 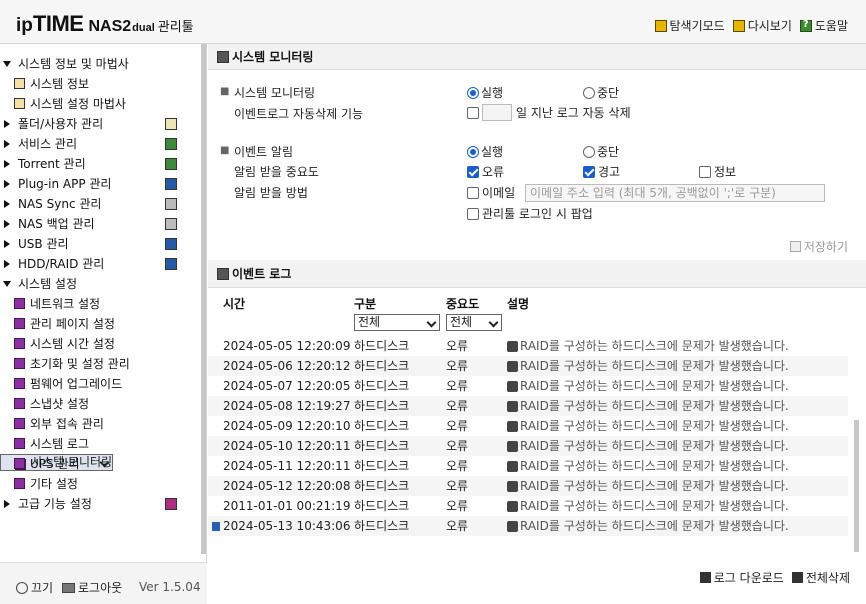 I want to click on save-button: 저장하기, so click(x=818, y=246).